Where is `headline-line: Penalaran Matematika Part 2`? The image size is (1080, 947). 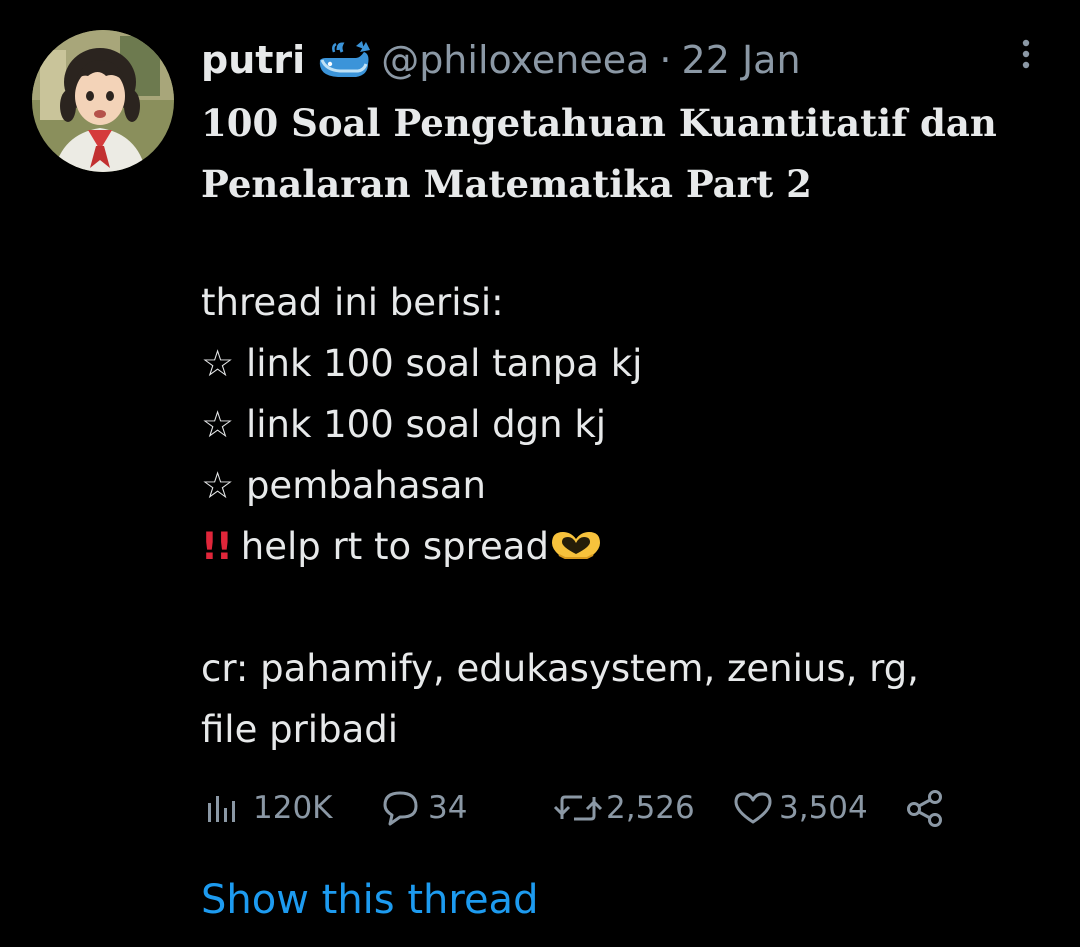 headline-line: Penalaran Matematika Part 2 is located at coordinates (506, 184).